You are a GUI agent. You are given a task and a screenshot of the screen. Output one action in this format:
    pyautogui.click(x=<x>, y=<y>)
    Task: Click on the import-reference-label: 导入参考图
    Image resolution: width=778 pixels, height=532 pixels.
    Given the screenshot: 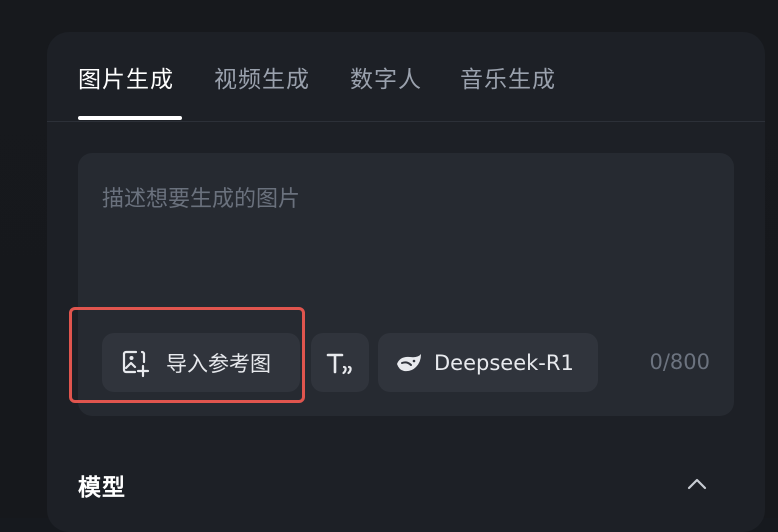 What is the action you would take?
    pyautogui.click(x=218, y=363)
    